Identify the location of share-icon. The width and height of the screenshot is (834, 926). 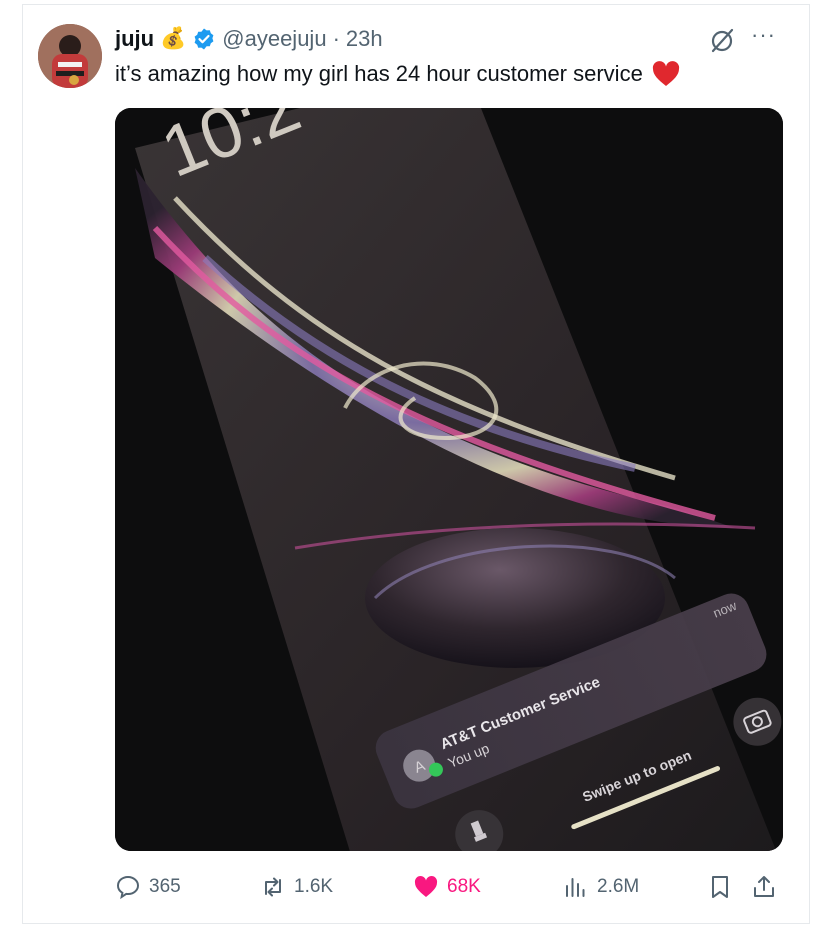
(764, 886).